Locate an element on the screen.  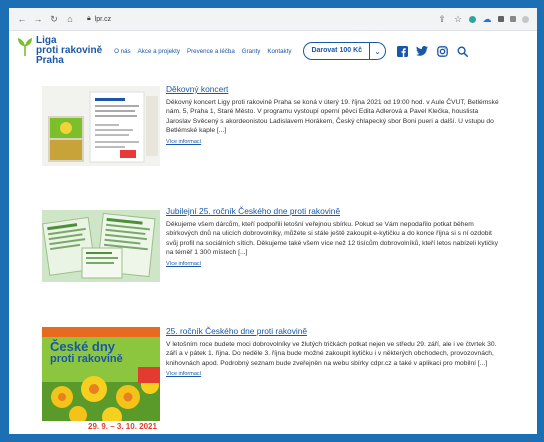
profile-avatar is located at coordinates (525, 19).